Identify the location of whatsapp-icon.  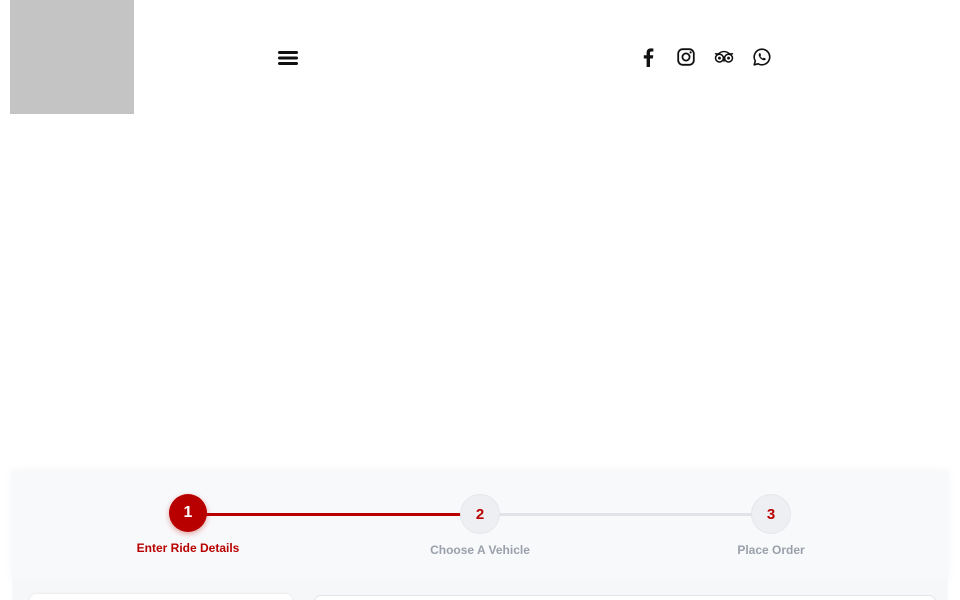
(762, 57).